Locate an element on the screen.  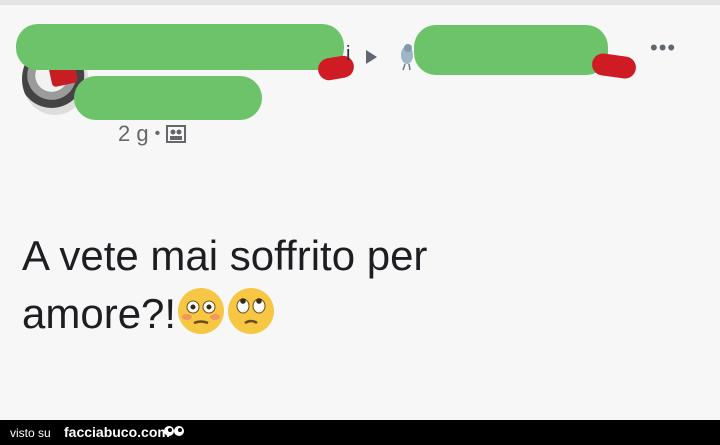
footer-visto-label: visto su is located at coordinates (30, 433).